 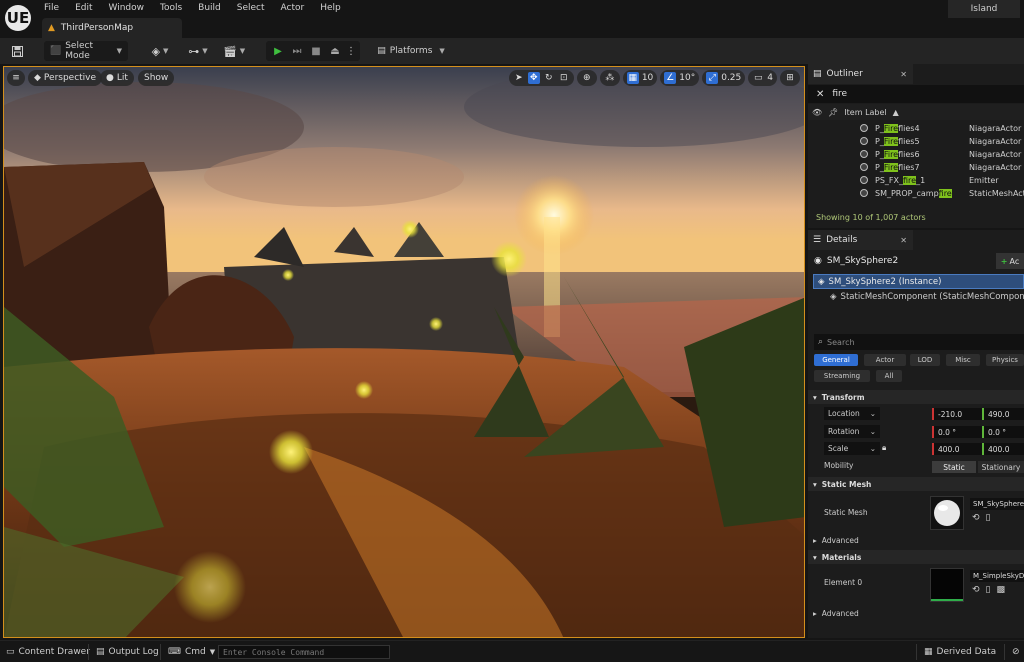 What do you see at coordinates (916, 128) in the screenshot?
I see `outliner-row: P_Fireflies4 NiagaraActor` at bounding box center [916, 128].